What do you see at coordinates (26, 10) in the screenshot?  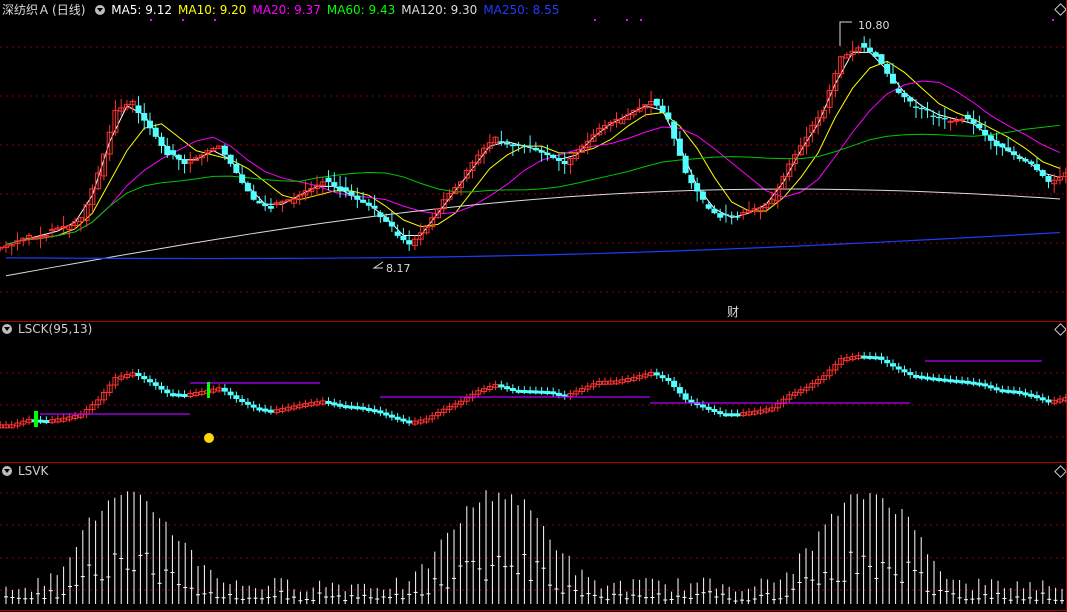 I see `stock-name: 深纺织Ａ` at bounding box center [26, 10].